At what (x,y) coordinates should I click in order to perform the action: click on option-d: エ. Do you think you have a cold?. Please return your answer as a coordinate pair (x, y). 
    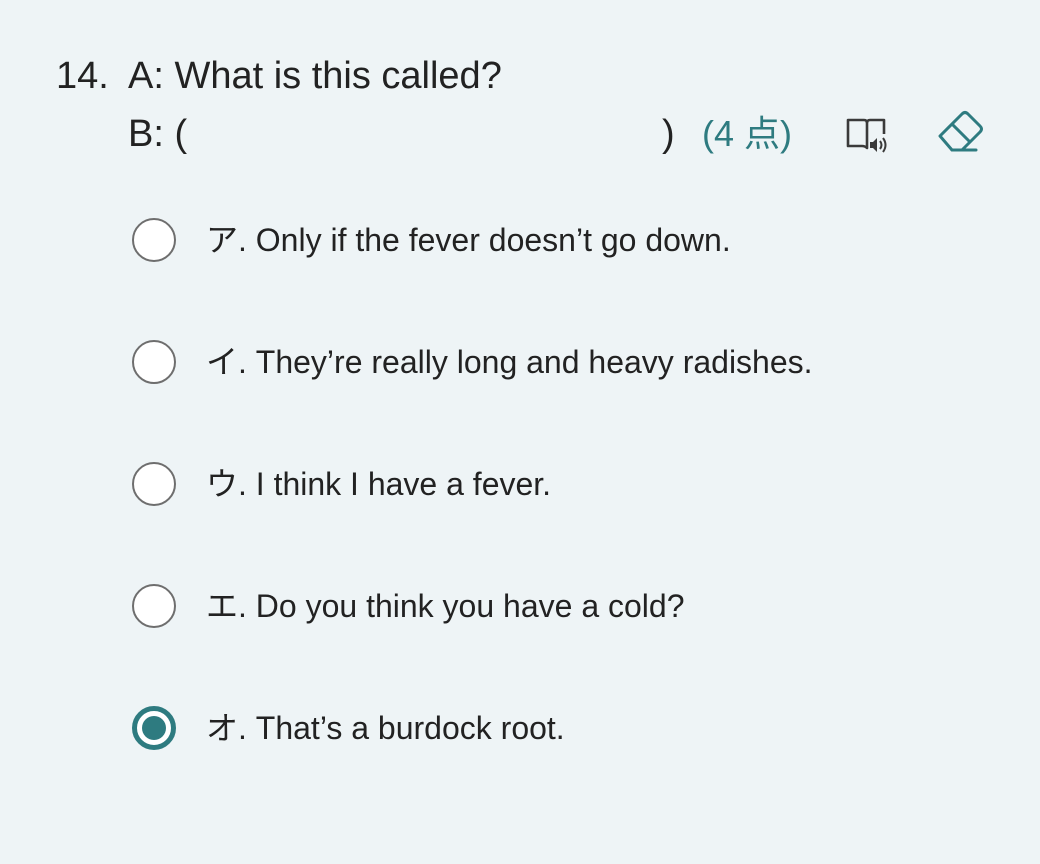
    Looking at the image, I should click on (408, 606).